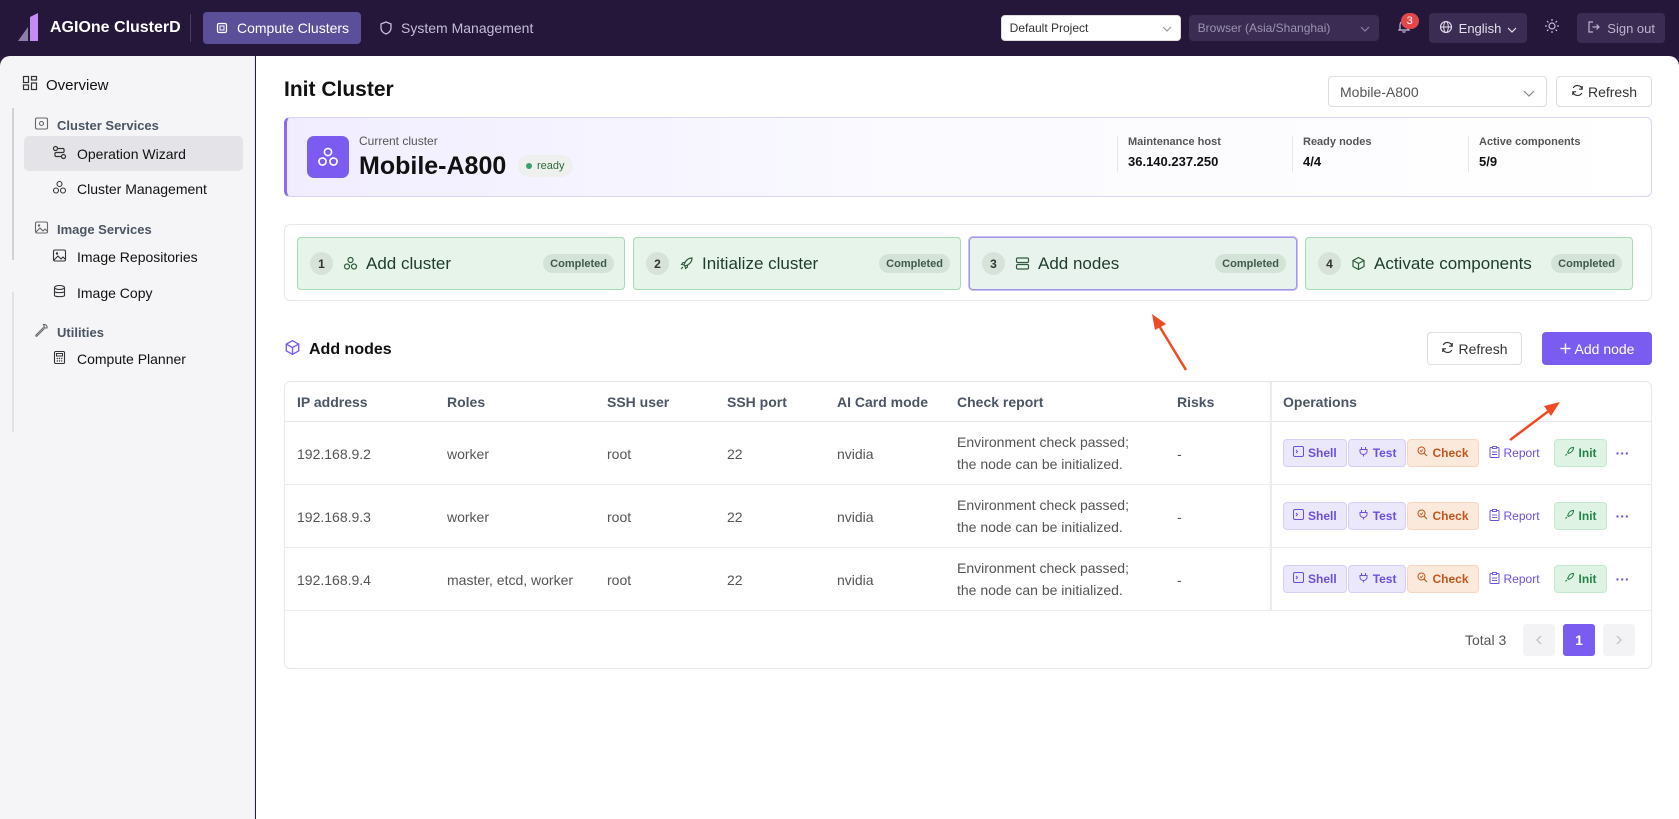 The image size is (1679, 819). What do you see at coordinates (1530, 142) in the screenshot?
I see `stat-key: Active components` at bounding box center [1530, 142].